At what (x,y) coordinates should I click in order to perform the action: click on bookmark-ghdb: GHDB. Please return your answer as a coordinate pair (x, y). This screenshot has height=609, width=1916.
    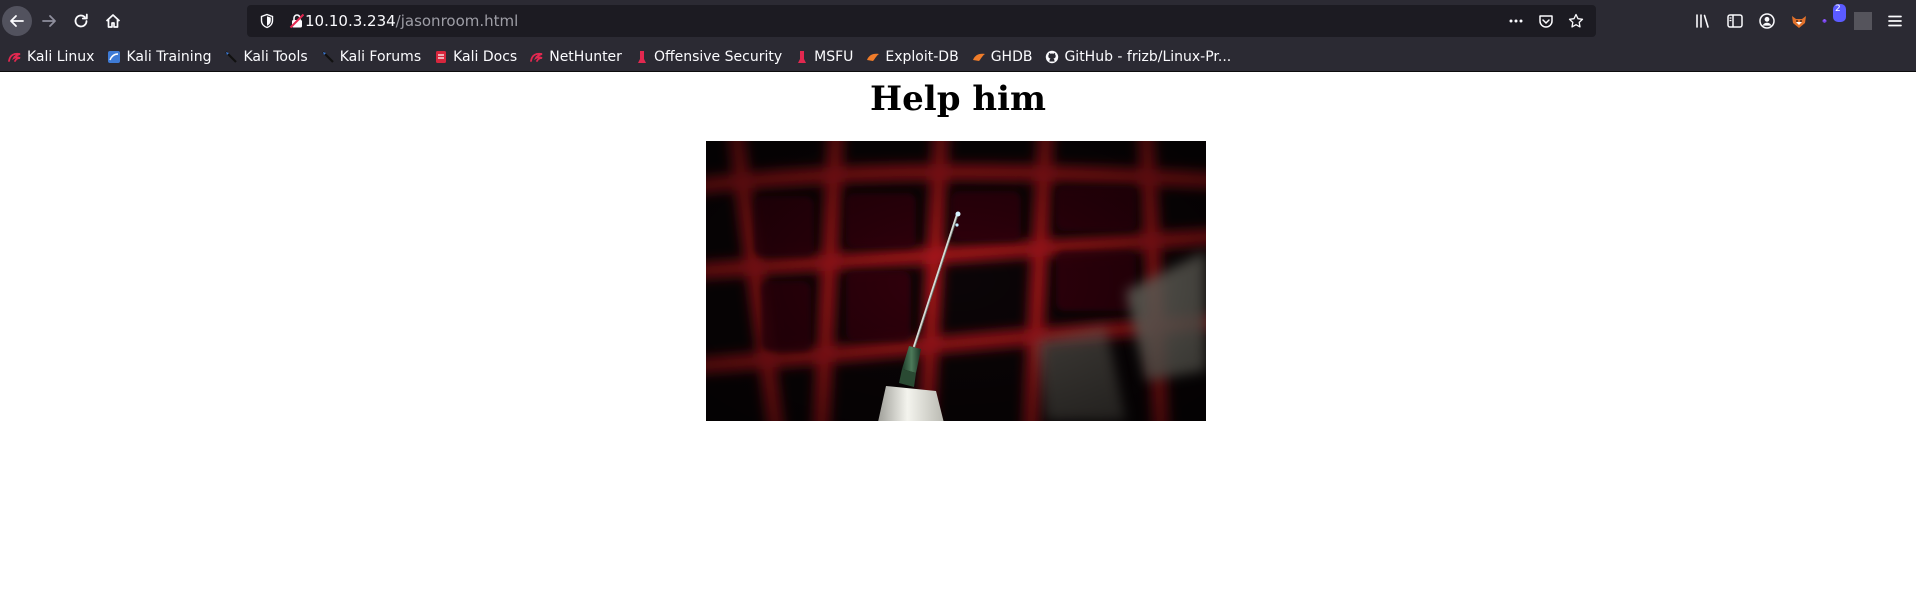
    Looking at the image, I should click on (1002, 56).